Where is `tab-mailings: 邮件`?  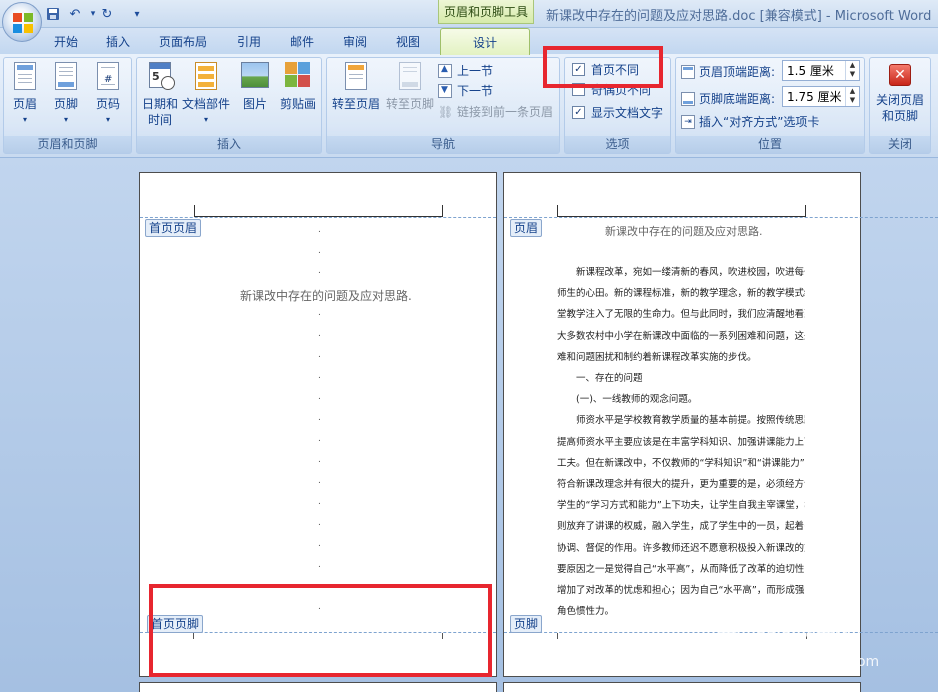 tab-mailings: 邮件 is located at coordinates (302, 41).